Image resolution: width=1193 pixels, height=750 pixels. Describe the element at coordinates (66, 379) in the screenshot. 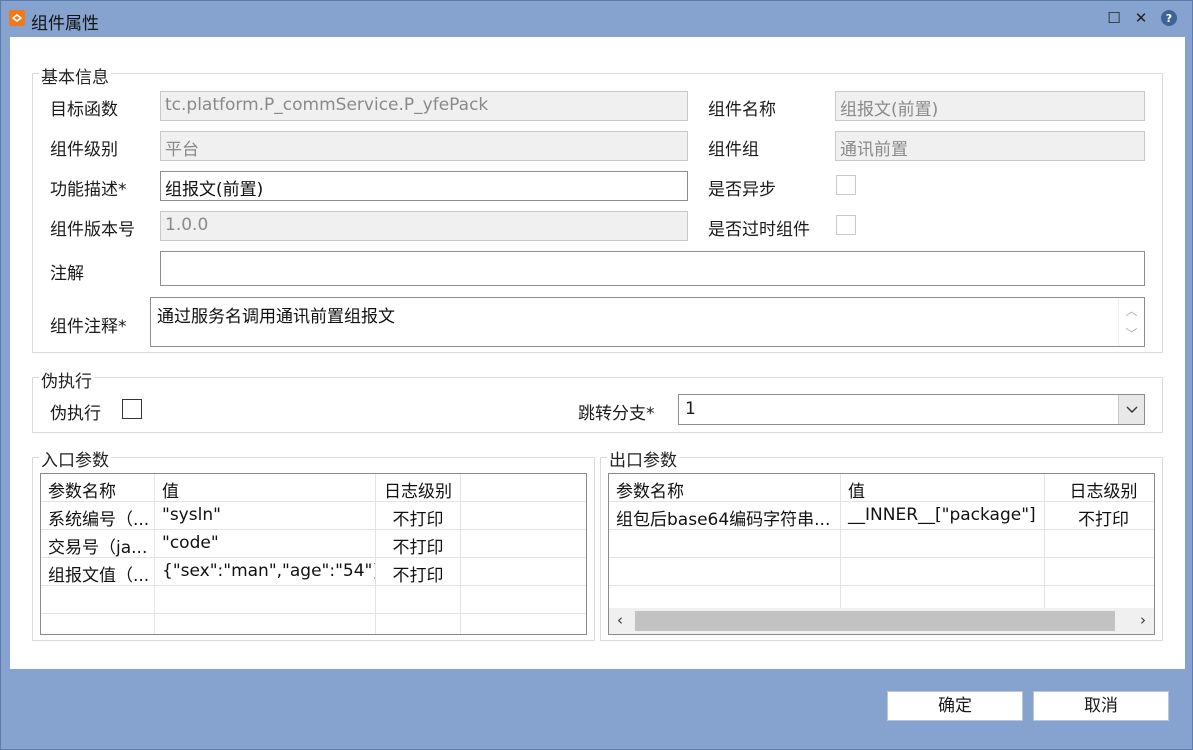

I see `pseudo-group-title: 伪执行` at that location.